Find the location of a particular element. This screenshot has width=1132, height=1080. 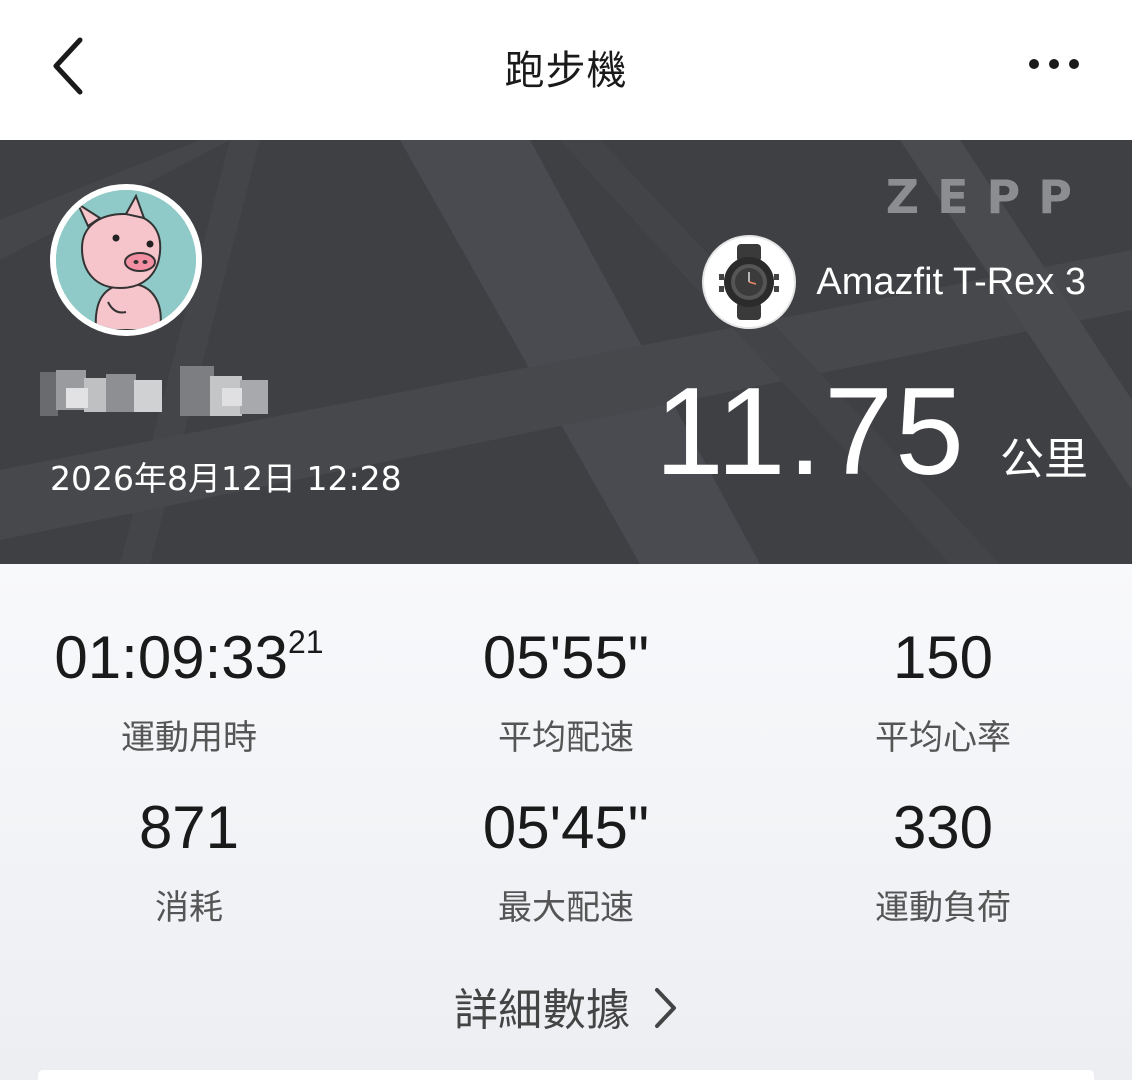

zepp-logo: ZEPP is located at coordinates (987, 197).